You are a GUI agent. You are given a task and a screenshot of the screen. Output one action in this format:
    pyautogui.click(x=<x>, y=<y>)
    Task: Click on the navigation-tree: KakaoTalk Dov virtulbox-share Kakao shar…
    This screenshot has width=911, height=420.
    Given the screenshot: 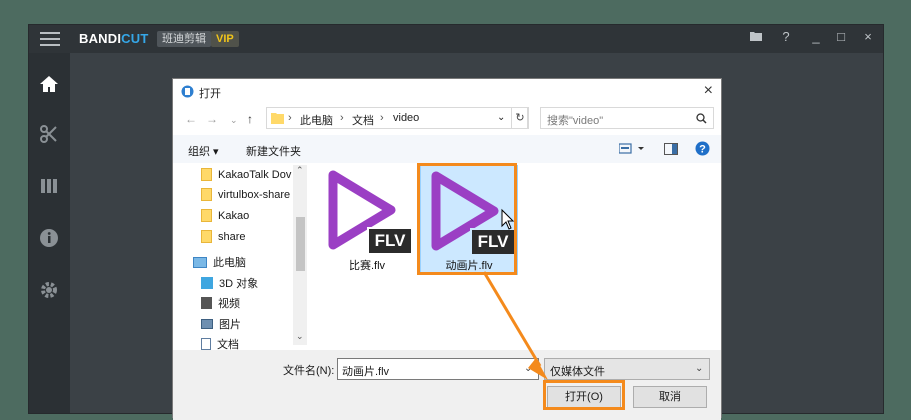 What is the action you would take?
    pyautogui.click(x=241, y=257)
    